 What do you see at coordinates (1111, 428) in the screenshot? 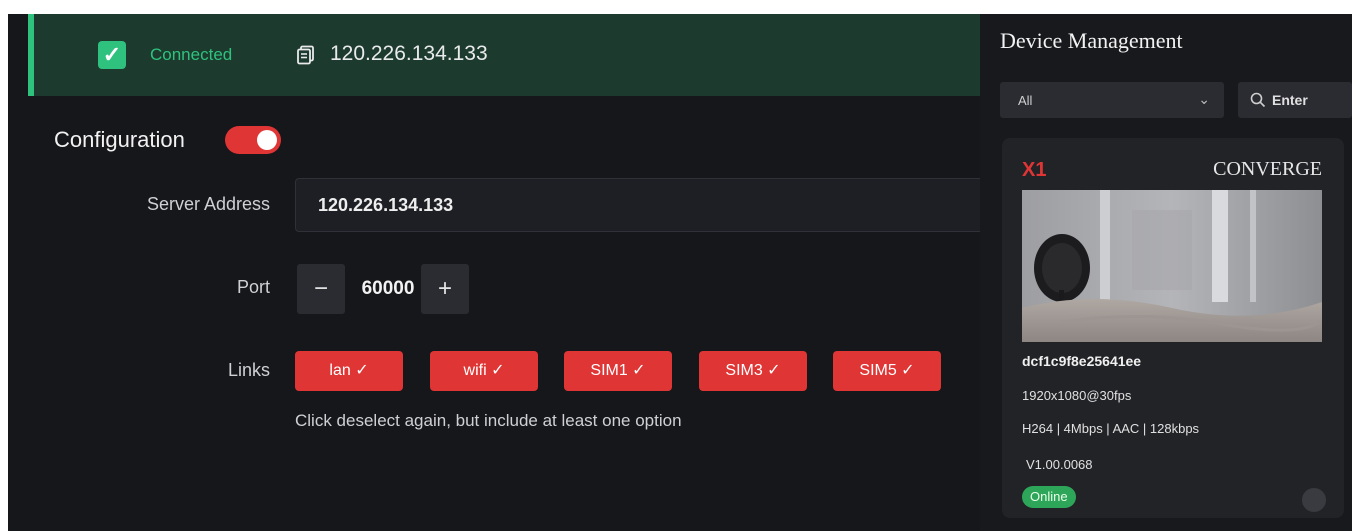
I see `device-codec: H264 | 4Mbps | AAC | 128kbps` at bounding box center [1111, 428].